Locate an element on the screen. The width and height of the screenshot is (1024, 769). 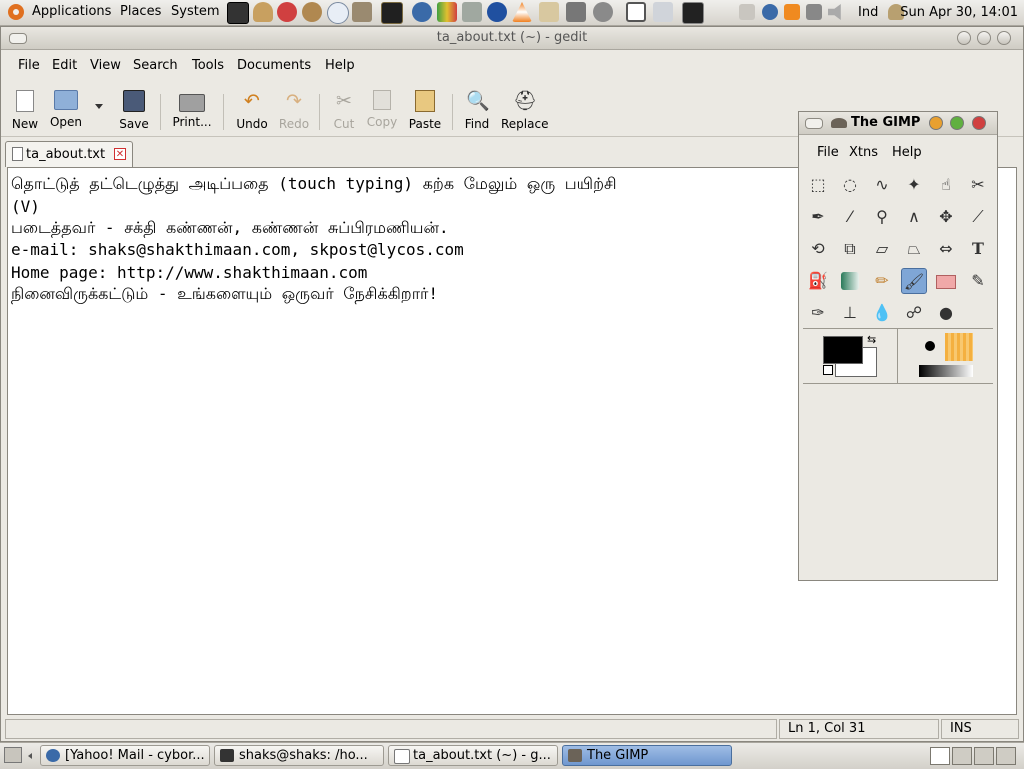
close-button is located at coordinates (1004, 38).